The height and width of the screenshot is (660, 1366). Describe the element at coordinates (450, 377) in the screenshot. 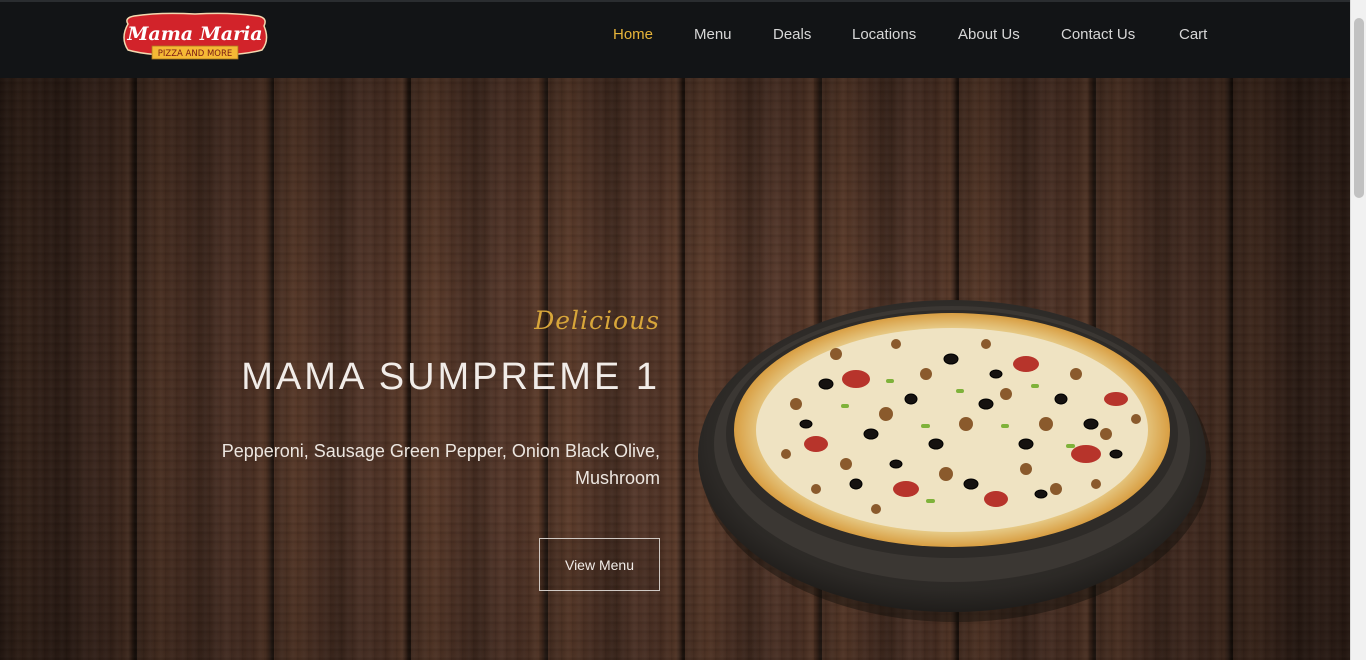

I see `hero-title: MAMA SUMPREME 1` at that location.